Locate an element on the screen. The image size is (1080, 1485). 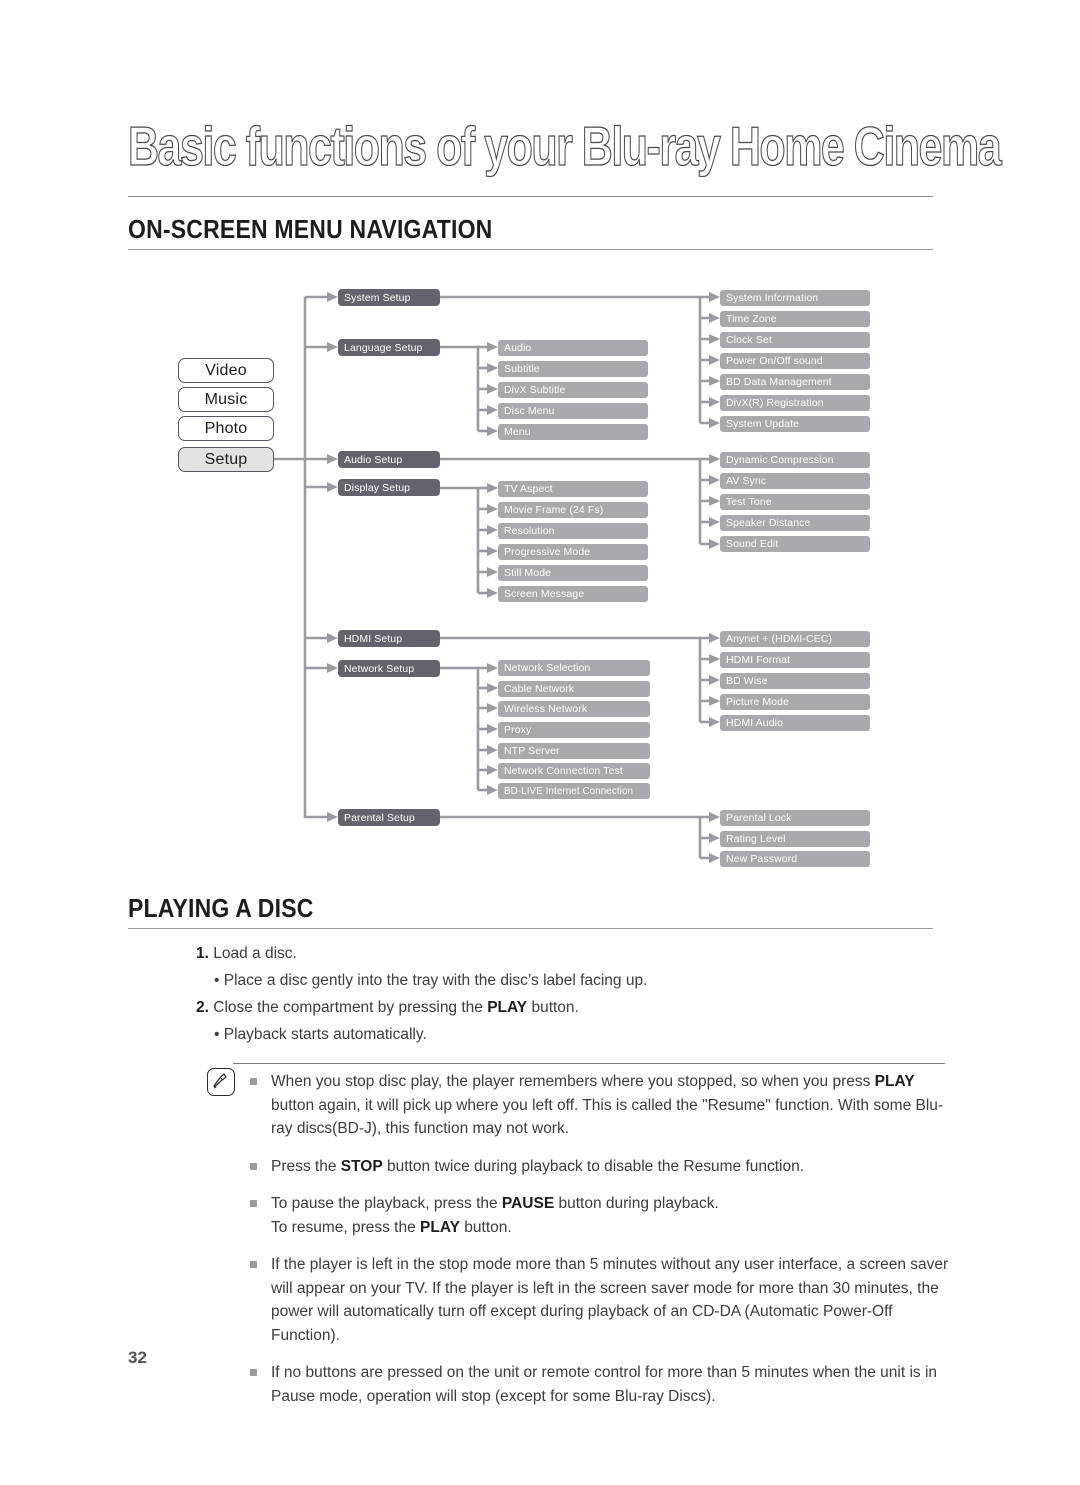
node-label: Network Connection Test is located at coordinates (563, 771).